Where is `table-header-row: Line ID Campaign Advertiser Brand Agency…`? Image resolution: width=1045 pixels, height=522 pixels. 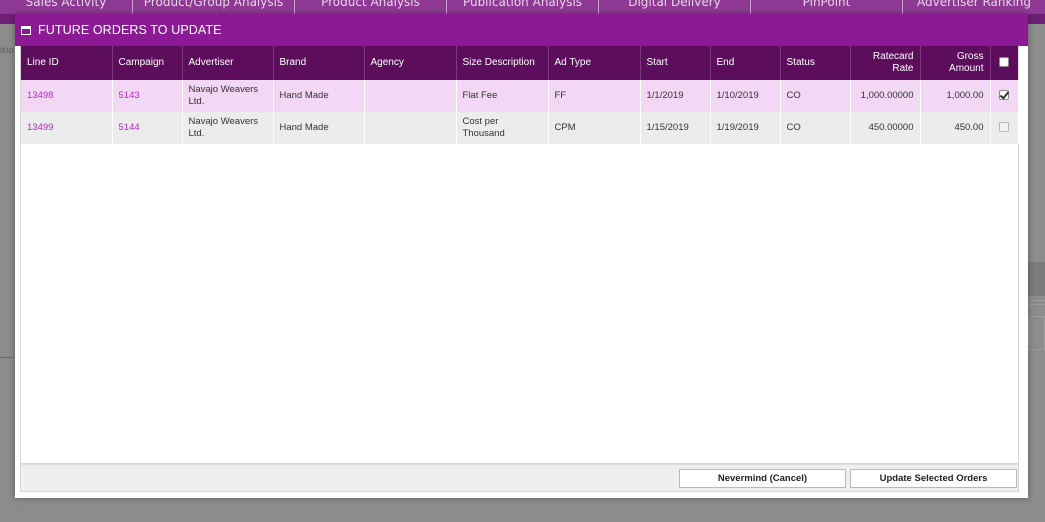
table-header-row: Line ID Campaign Advertiser Brand Agency… is located at coordinates (519, 63).